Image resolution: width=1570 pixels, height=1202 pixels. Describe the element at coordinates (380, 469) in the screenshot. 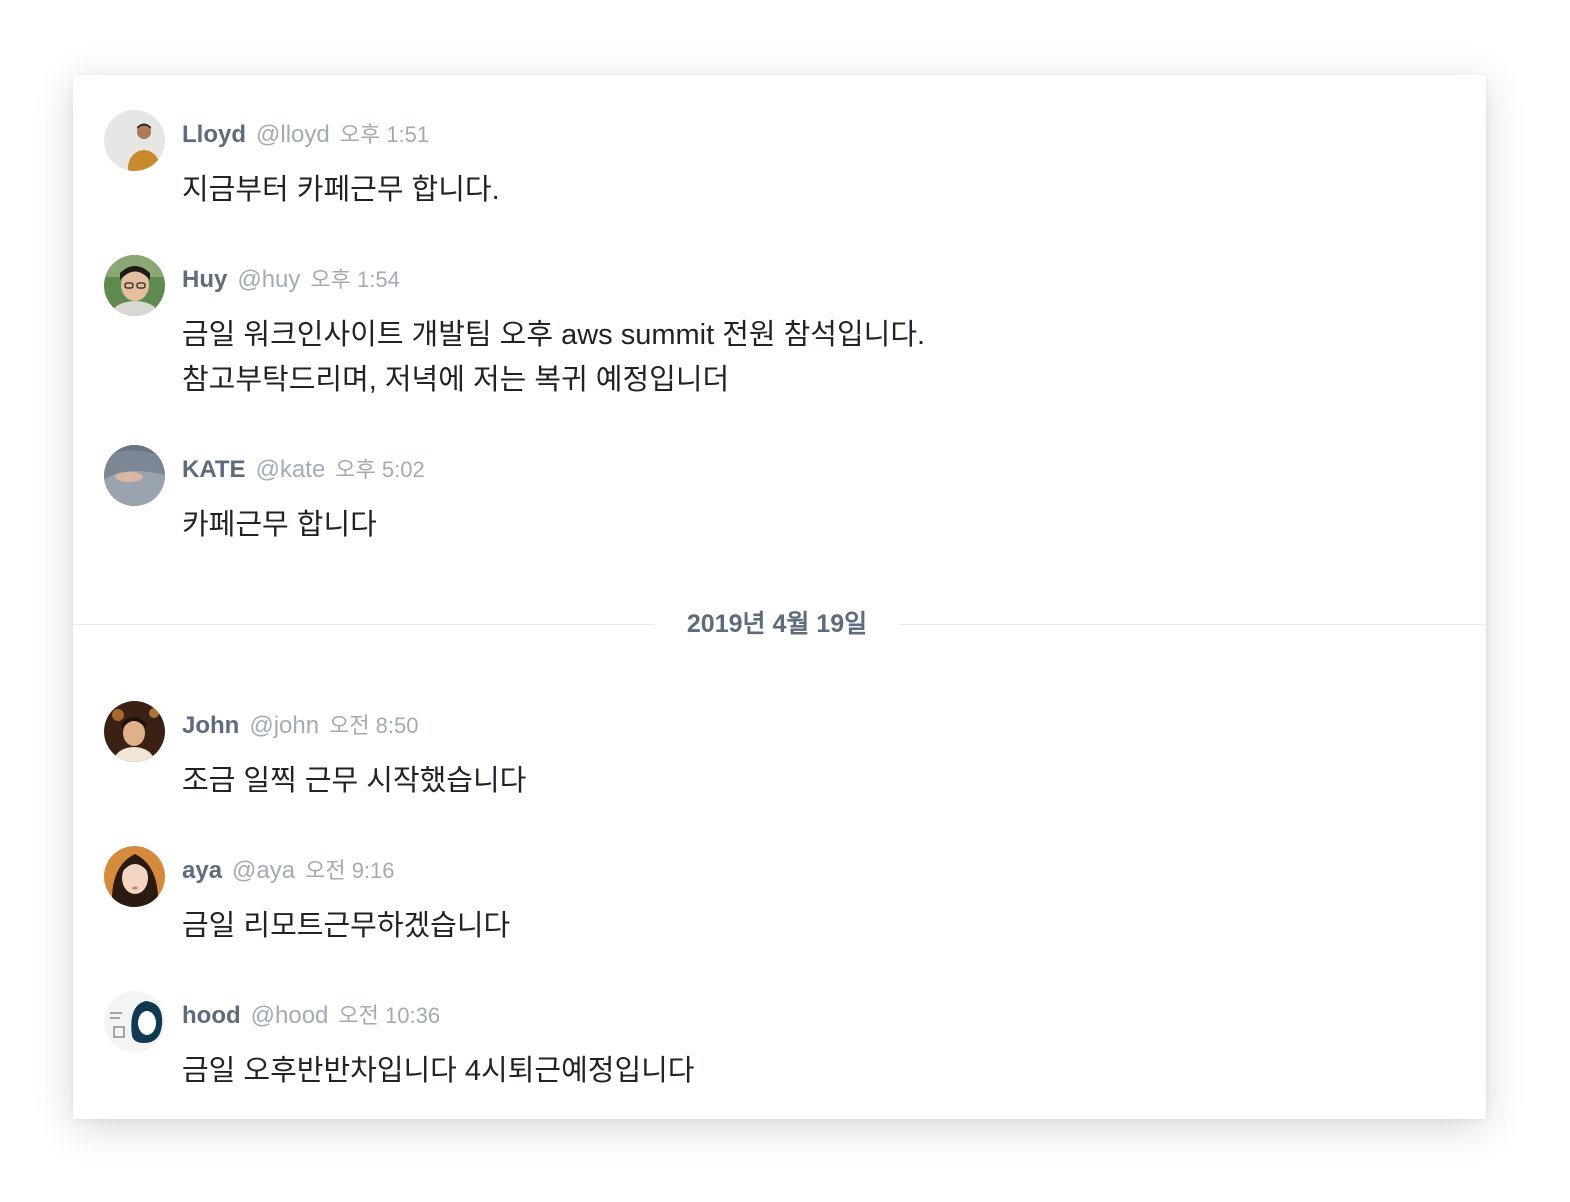

I see `message-timestamp: 오후 5:02` at that location.